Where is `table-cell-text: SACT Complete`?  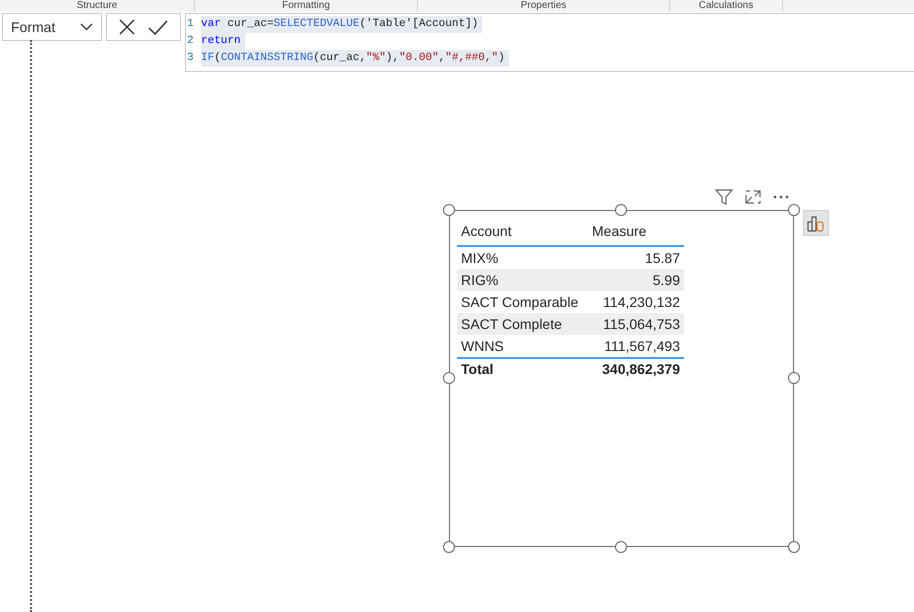 table-cell-text: SACT Complete is located at coordinates (511, 324).